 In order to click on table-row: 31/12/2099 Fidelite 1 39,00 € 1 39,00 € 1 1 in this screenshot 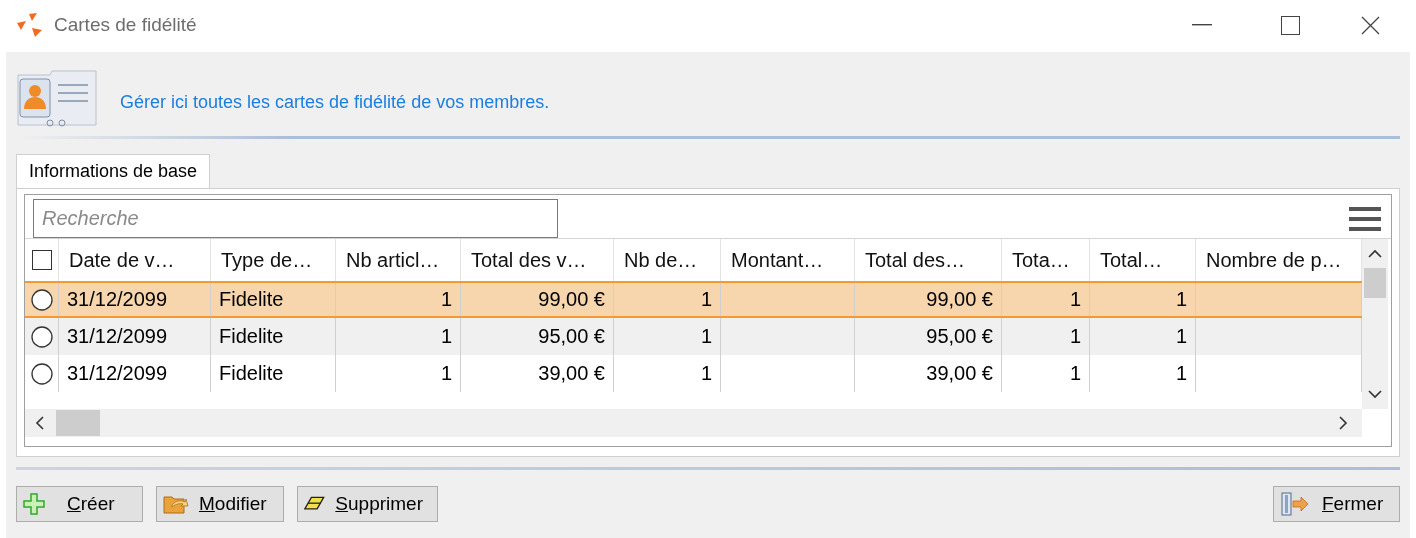, I will do `click(693, 373)`.